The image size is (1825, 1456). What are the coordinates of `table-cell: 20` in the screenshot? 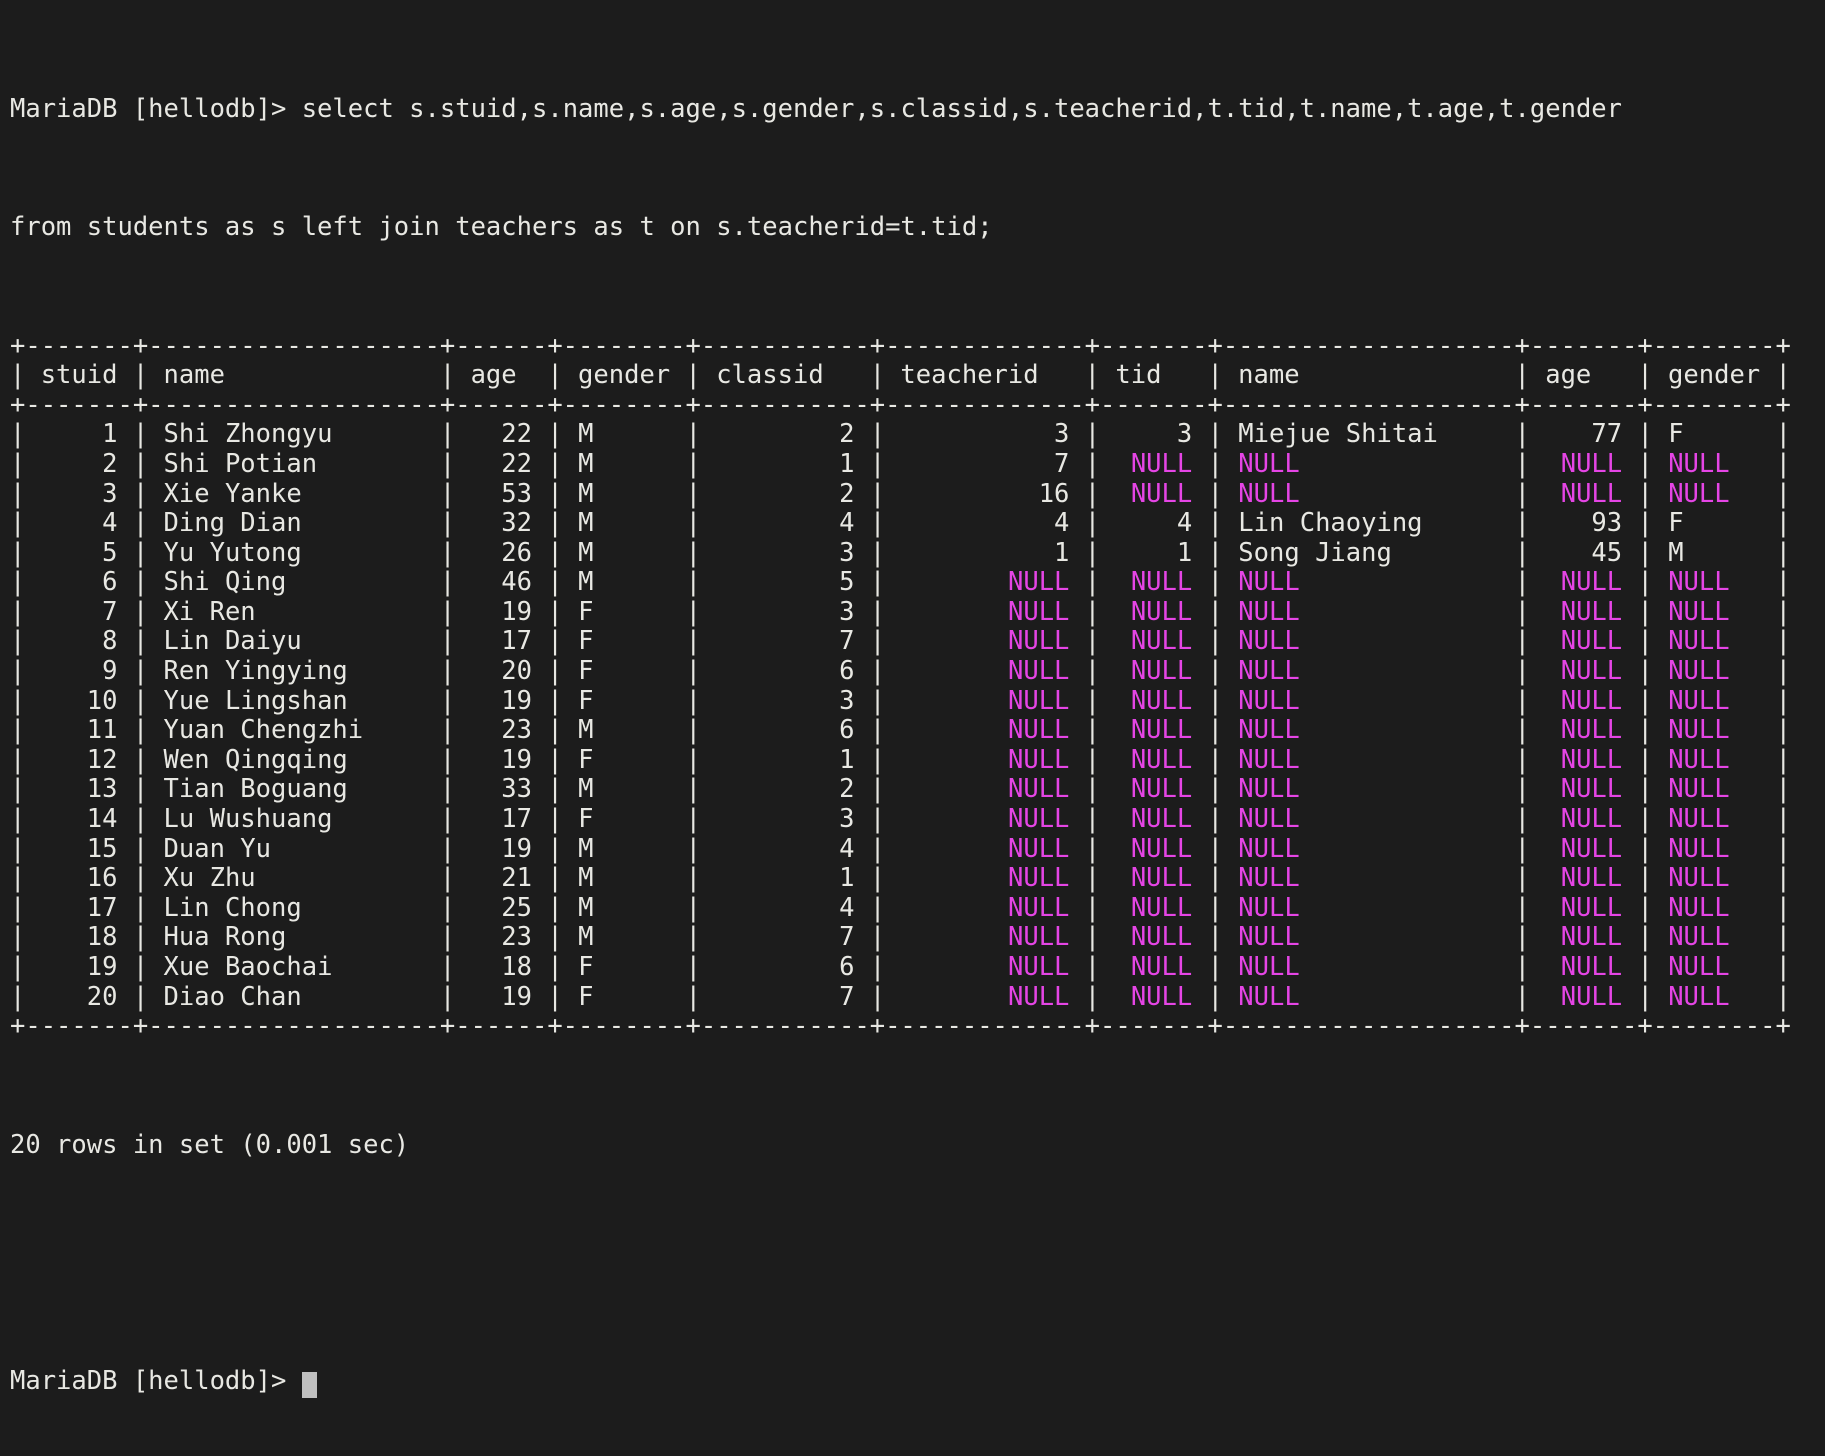 It's located at (501, 671).